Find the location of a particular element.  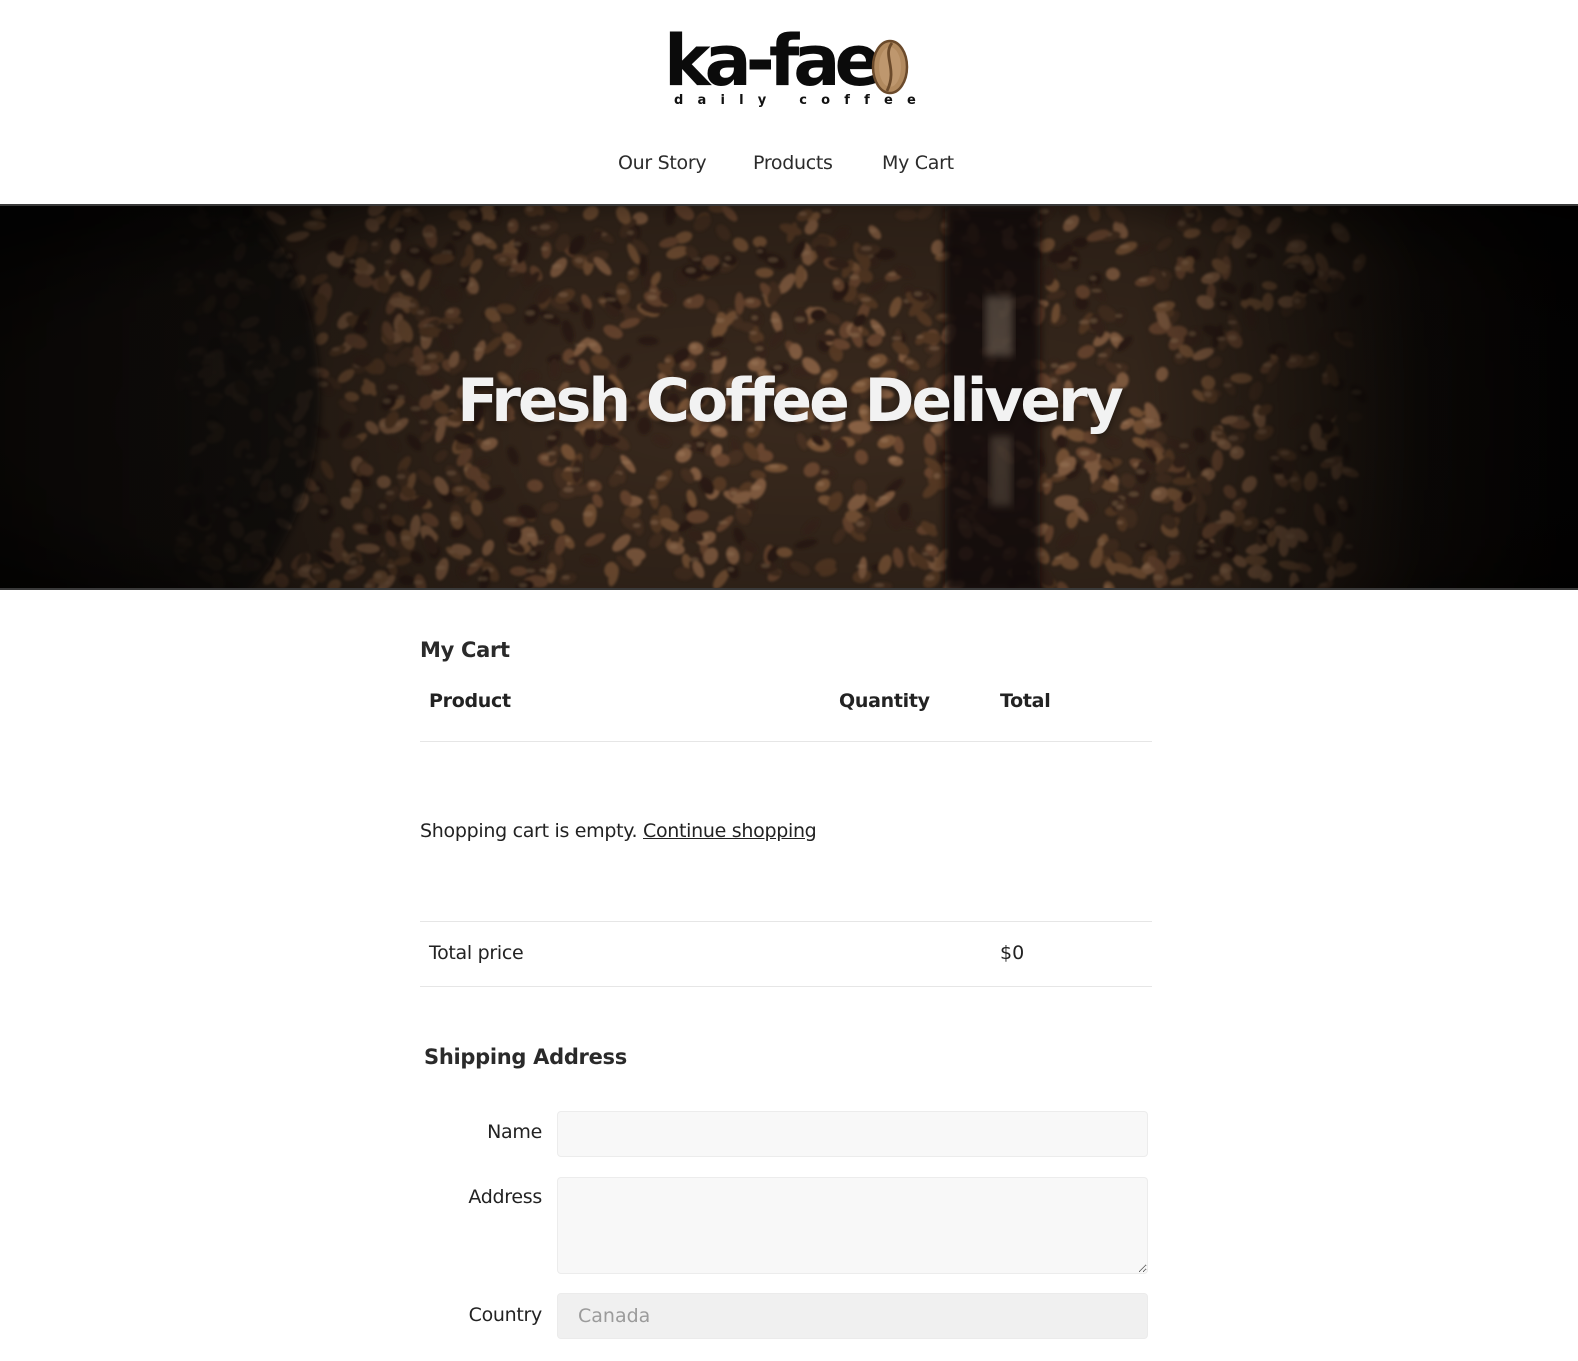

country-label: Country is located at coordinates (505, 1315).